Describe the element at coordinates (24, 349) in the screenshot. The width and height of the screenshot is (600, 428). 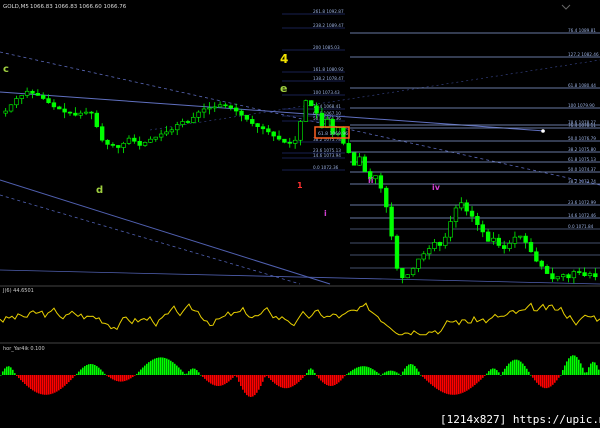
I see `indicator-hist-label: hor_Yar4ik 0.100` at that location.